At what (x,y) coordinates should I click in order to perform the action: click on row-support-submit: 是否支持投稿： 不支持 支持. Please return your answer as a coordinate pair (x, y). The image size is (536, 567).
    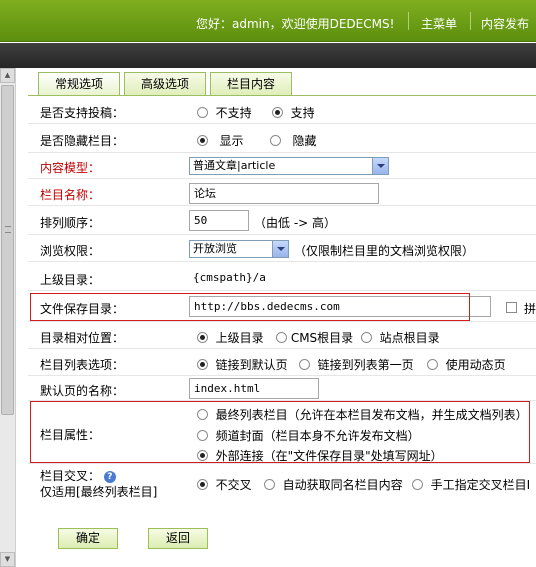
    Looking at the image, I should click on (282, 111).